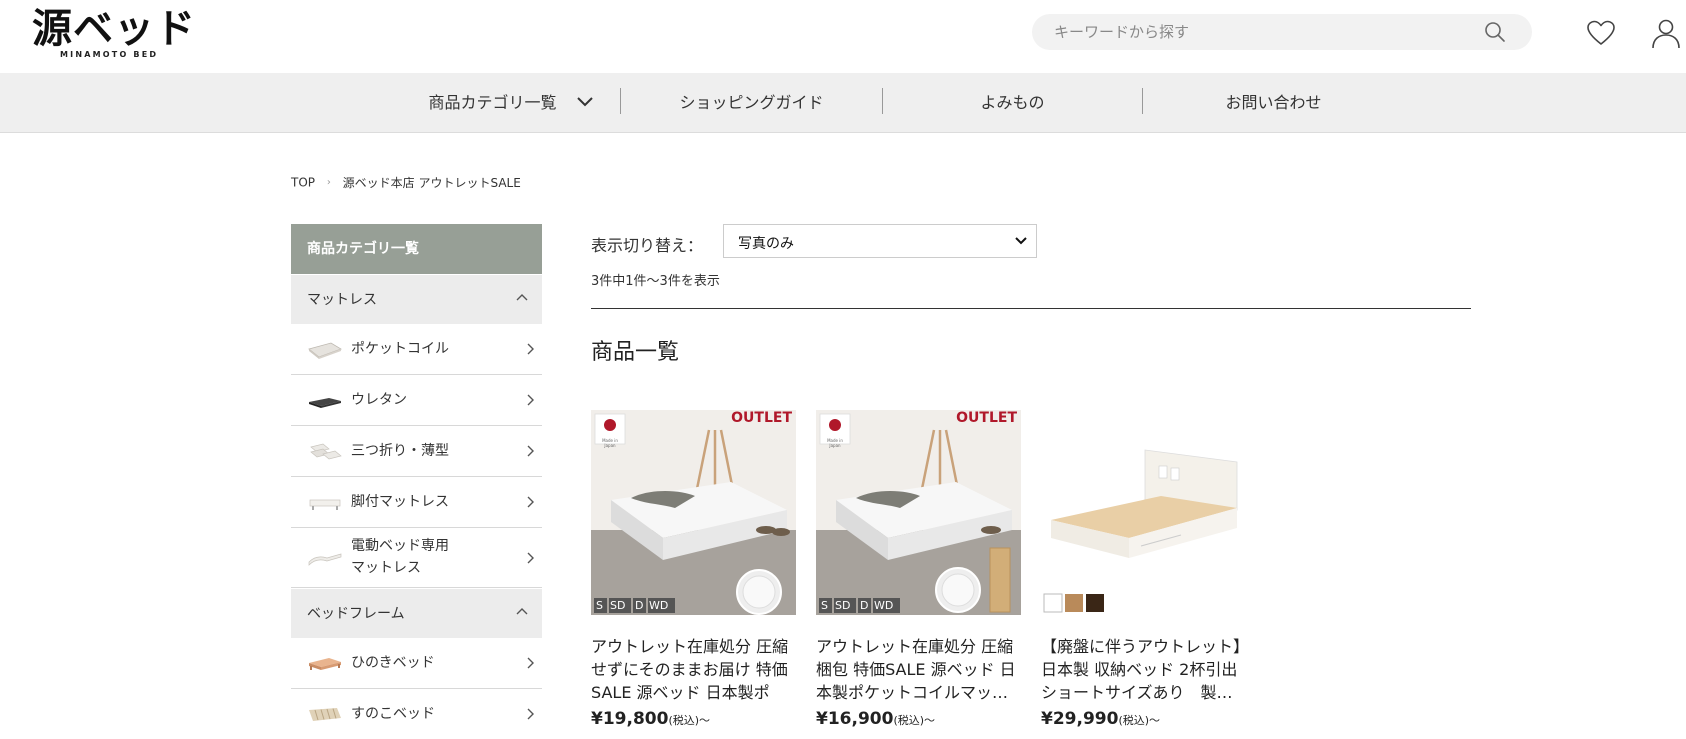 This screenshot has height=739, width=1686. I want to click on nav-item-articles: よみもの, so click(1012, 103).